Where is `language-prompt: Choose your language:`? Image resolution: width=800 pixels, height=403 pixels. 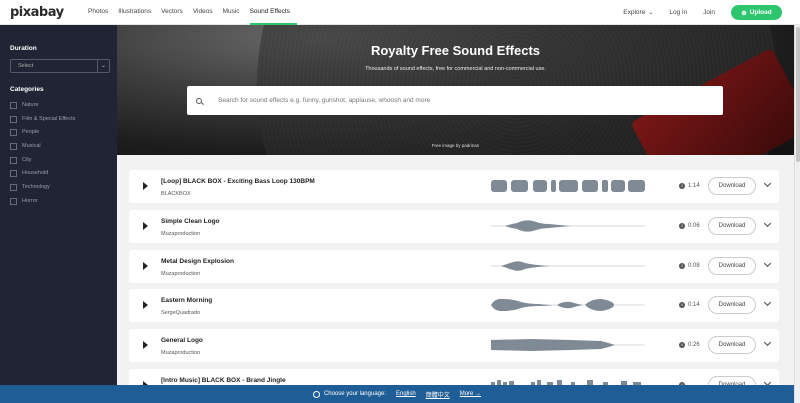 language-prompt: Choose your language: is located at coordinates (354, 394).